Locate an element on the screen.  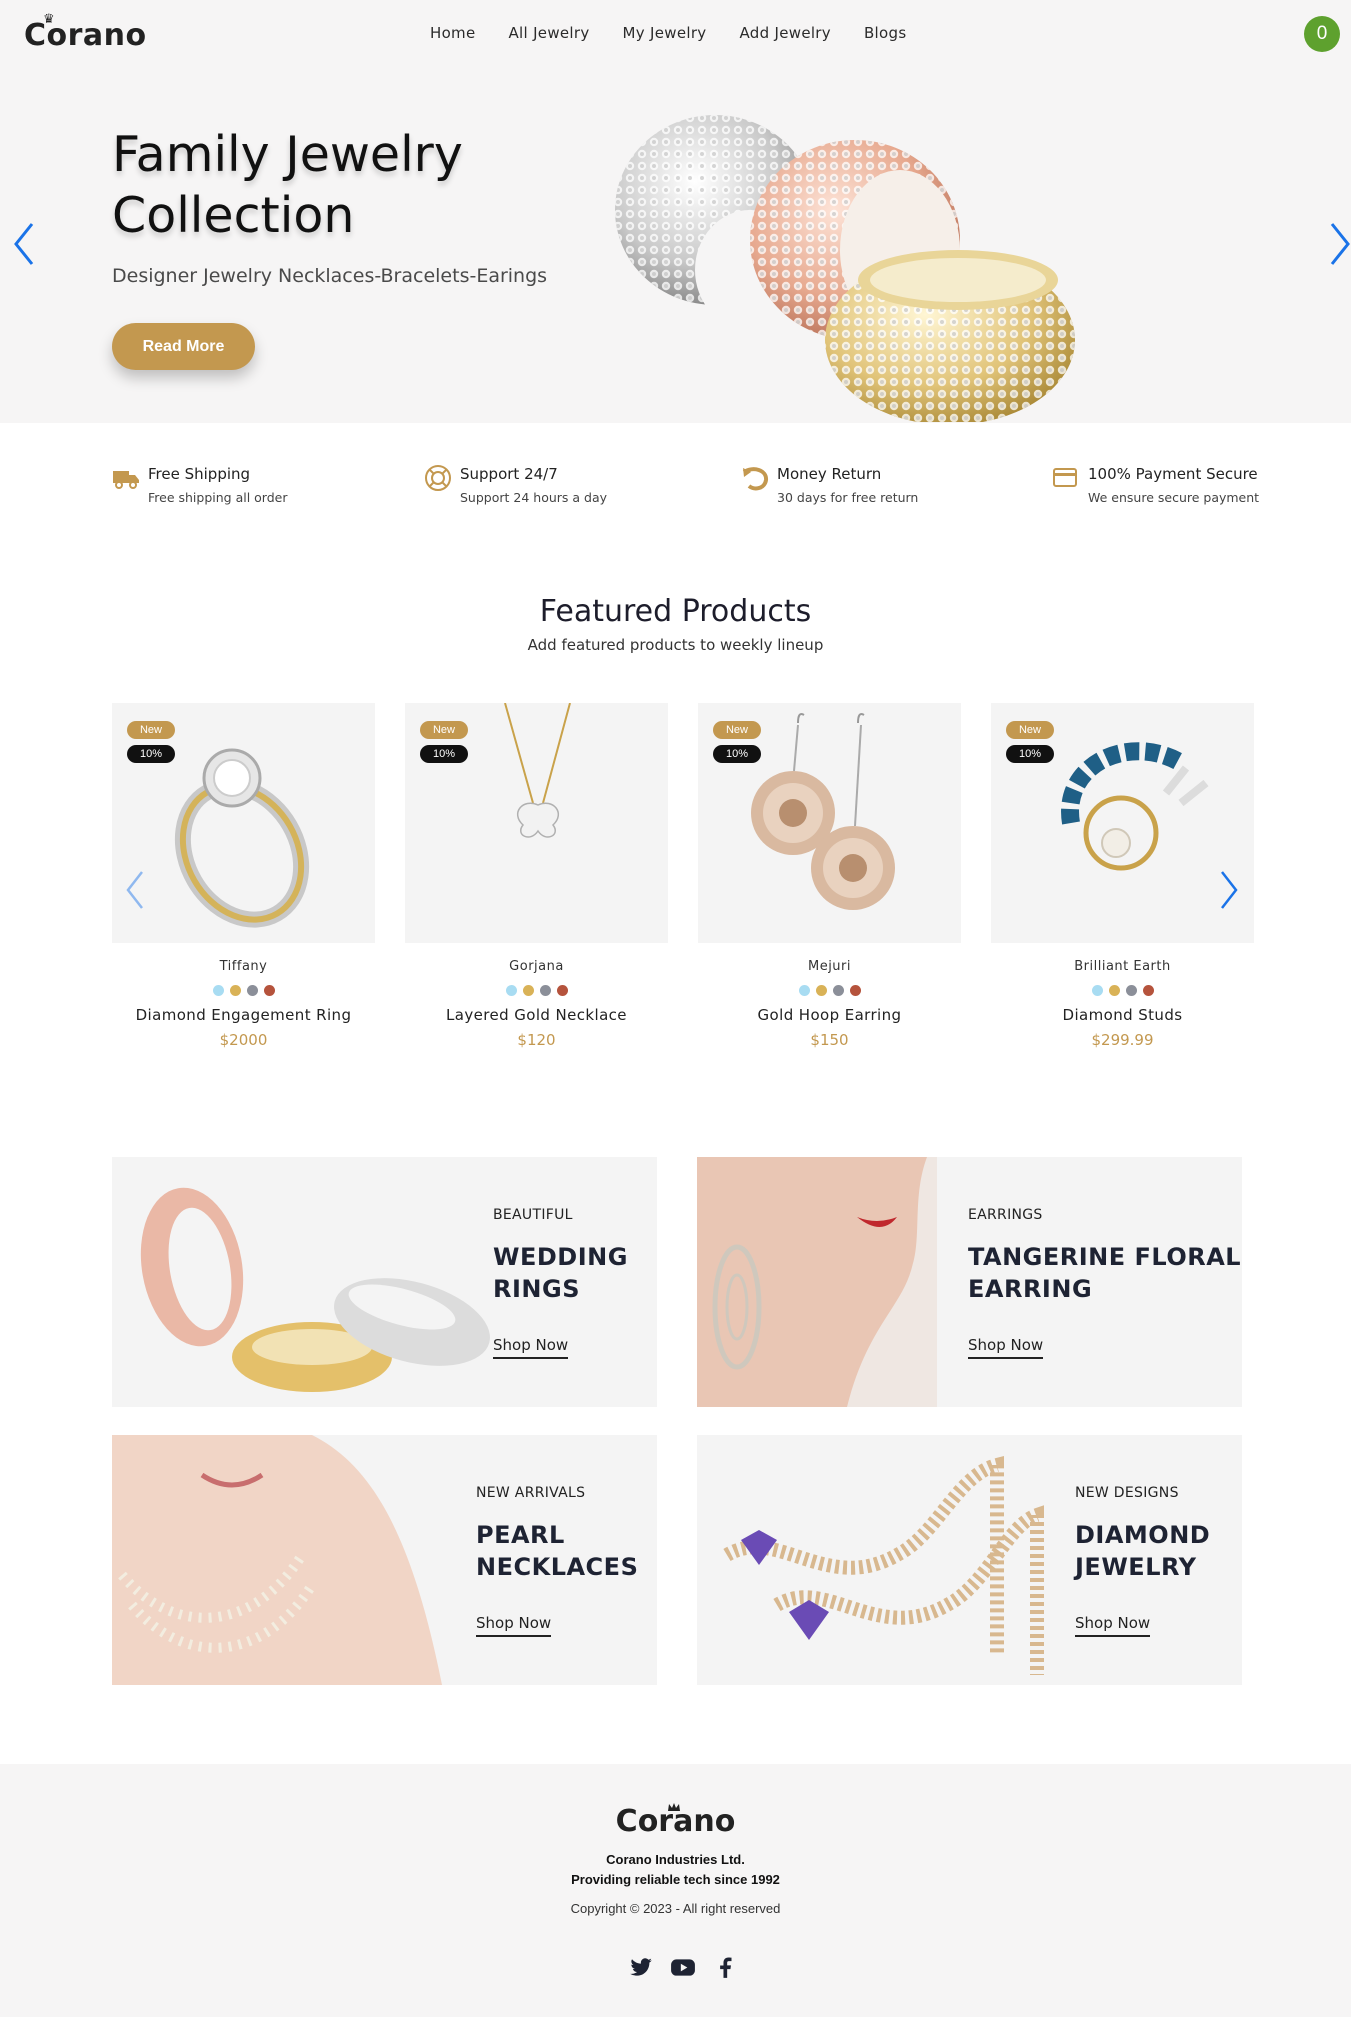
crown-icon: ♛ is located at coordinates (49, 19).